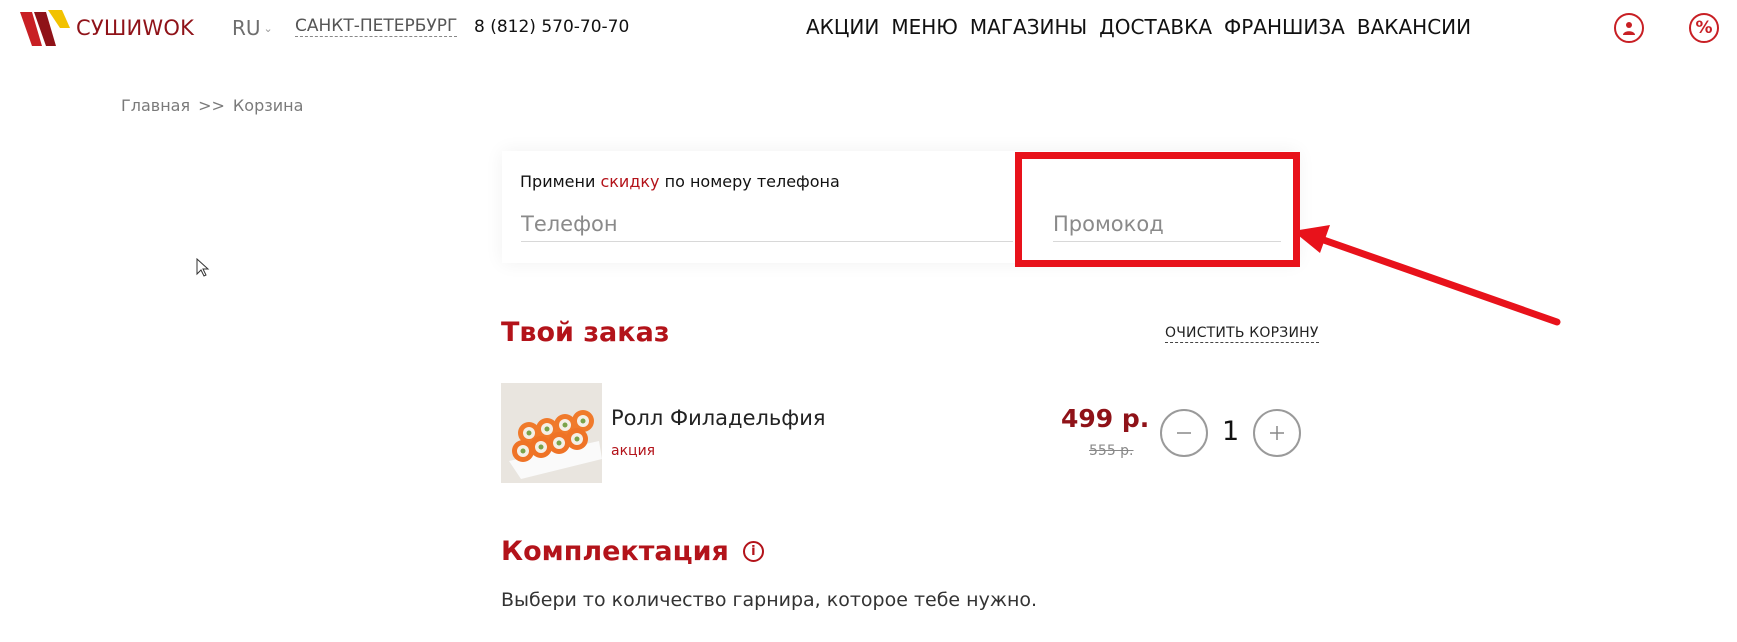 This screenshot has height=642, width=1737. What do you see at coordinates (749, 181) in the screenshot?
I see `discount-text-after: по номеру телефона` at bounding box center [749, 181].